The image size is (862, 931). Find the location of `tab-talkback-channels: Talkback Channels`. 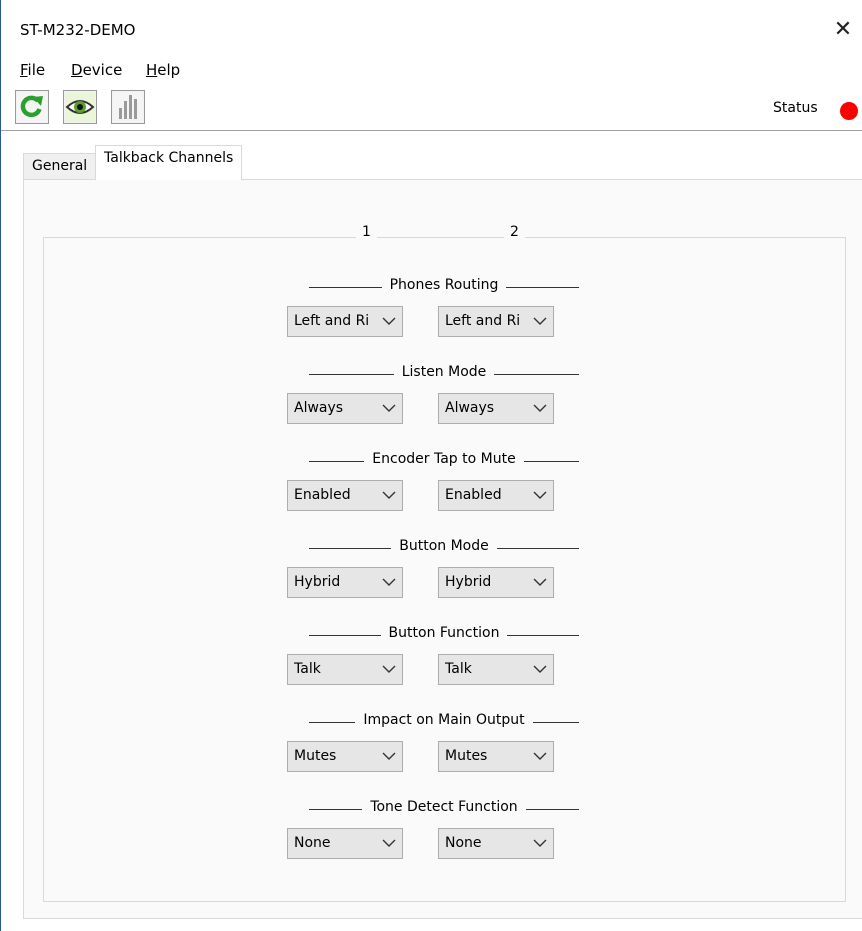

tab-talkback-channels: Talkback Channels is located at coordinates (169, 162).